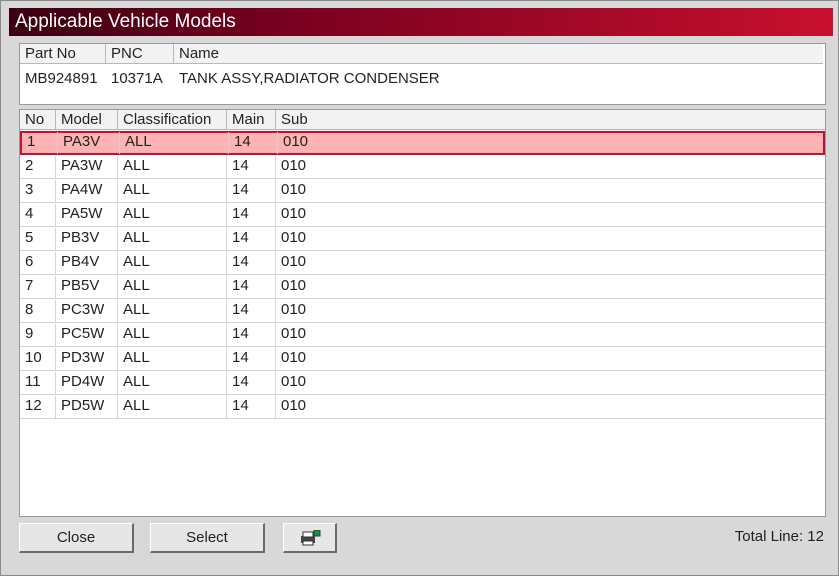  Describe the element at coordinates (38, 263) in the screenshot. I see `cell-no: 6` at that location.